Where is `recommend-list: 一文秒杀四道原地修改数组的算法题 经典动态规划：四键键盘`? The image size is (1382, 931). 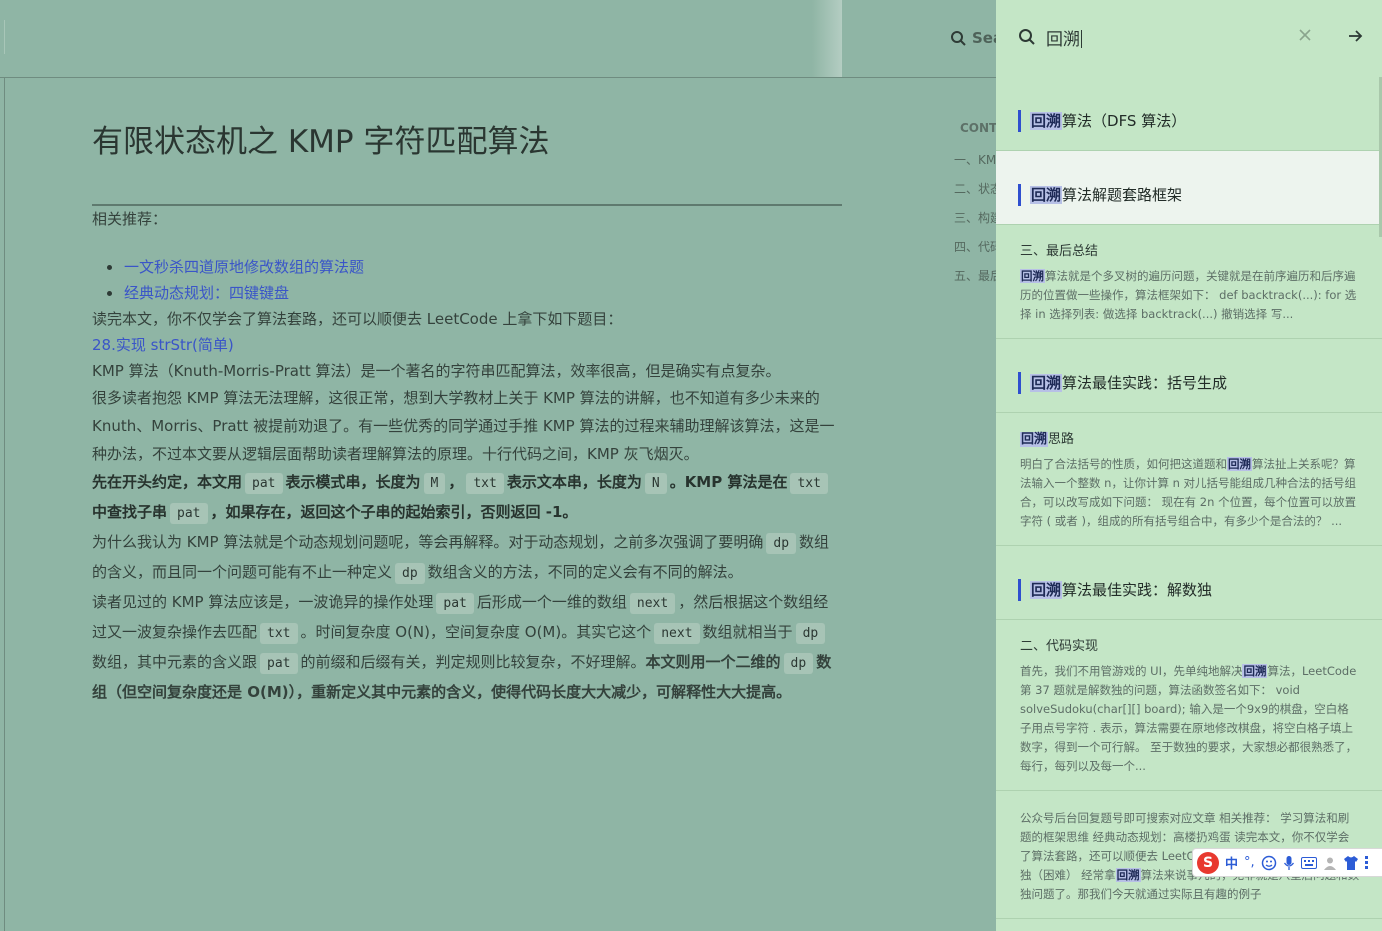 recommend-list: 一文秒杀四道原地修改数组的算法题 经典动态规划：四键键盘 is located at coordinates (467, 280).